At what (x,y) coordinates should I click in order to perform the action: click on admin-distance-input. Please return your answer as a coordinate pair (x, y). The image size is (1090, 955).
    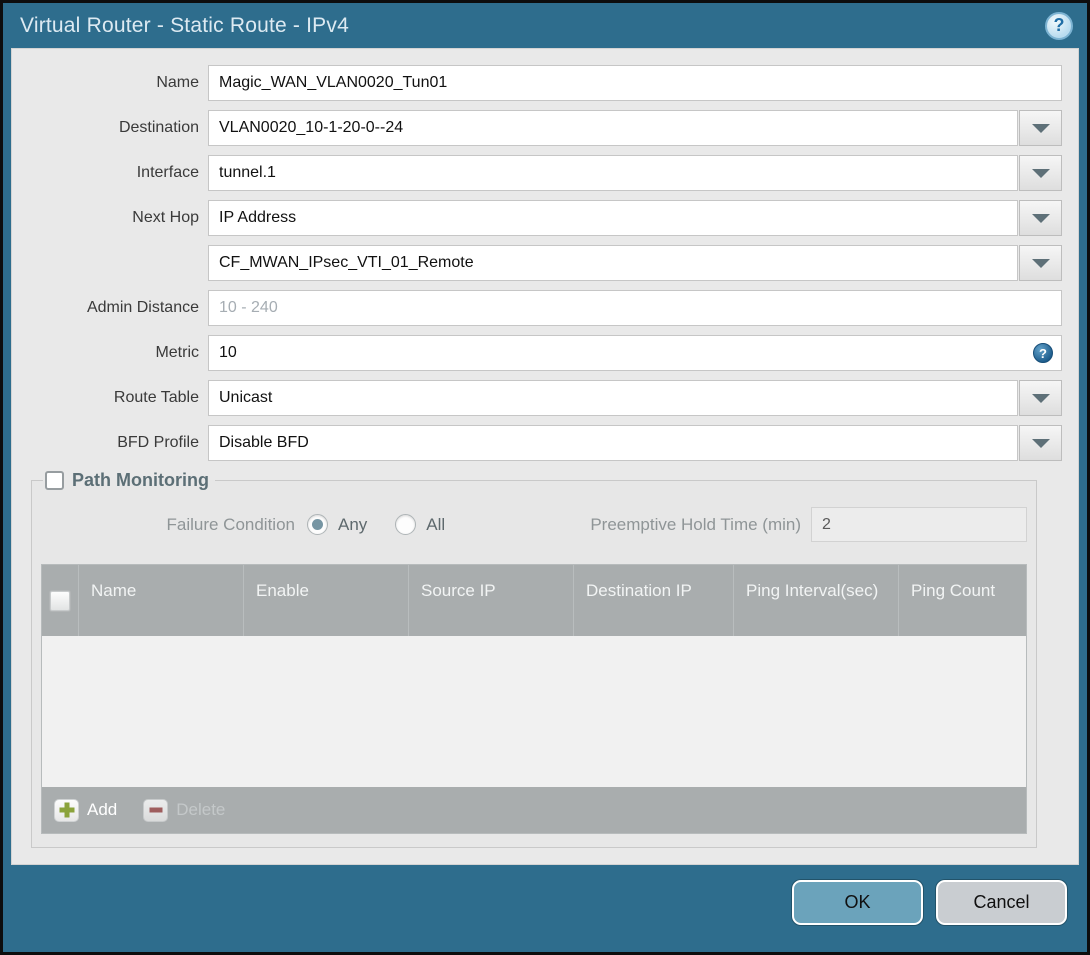
    Looking at the image, I should click on (635, 308).